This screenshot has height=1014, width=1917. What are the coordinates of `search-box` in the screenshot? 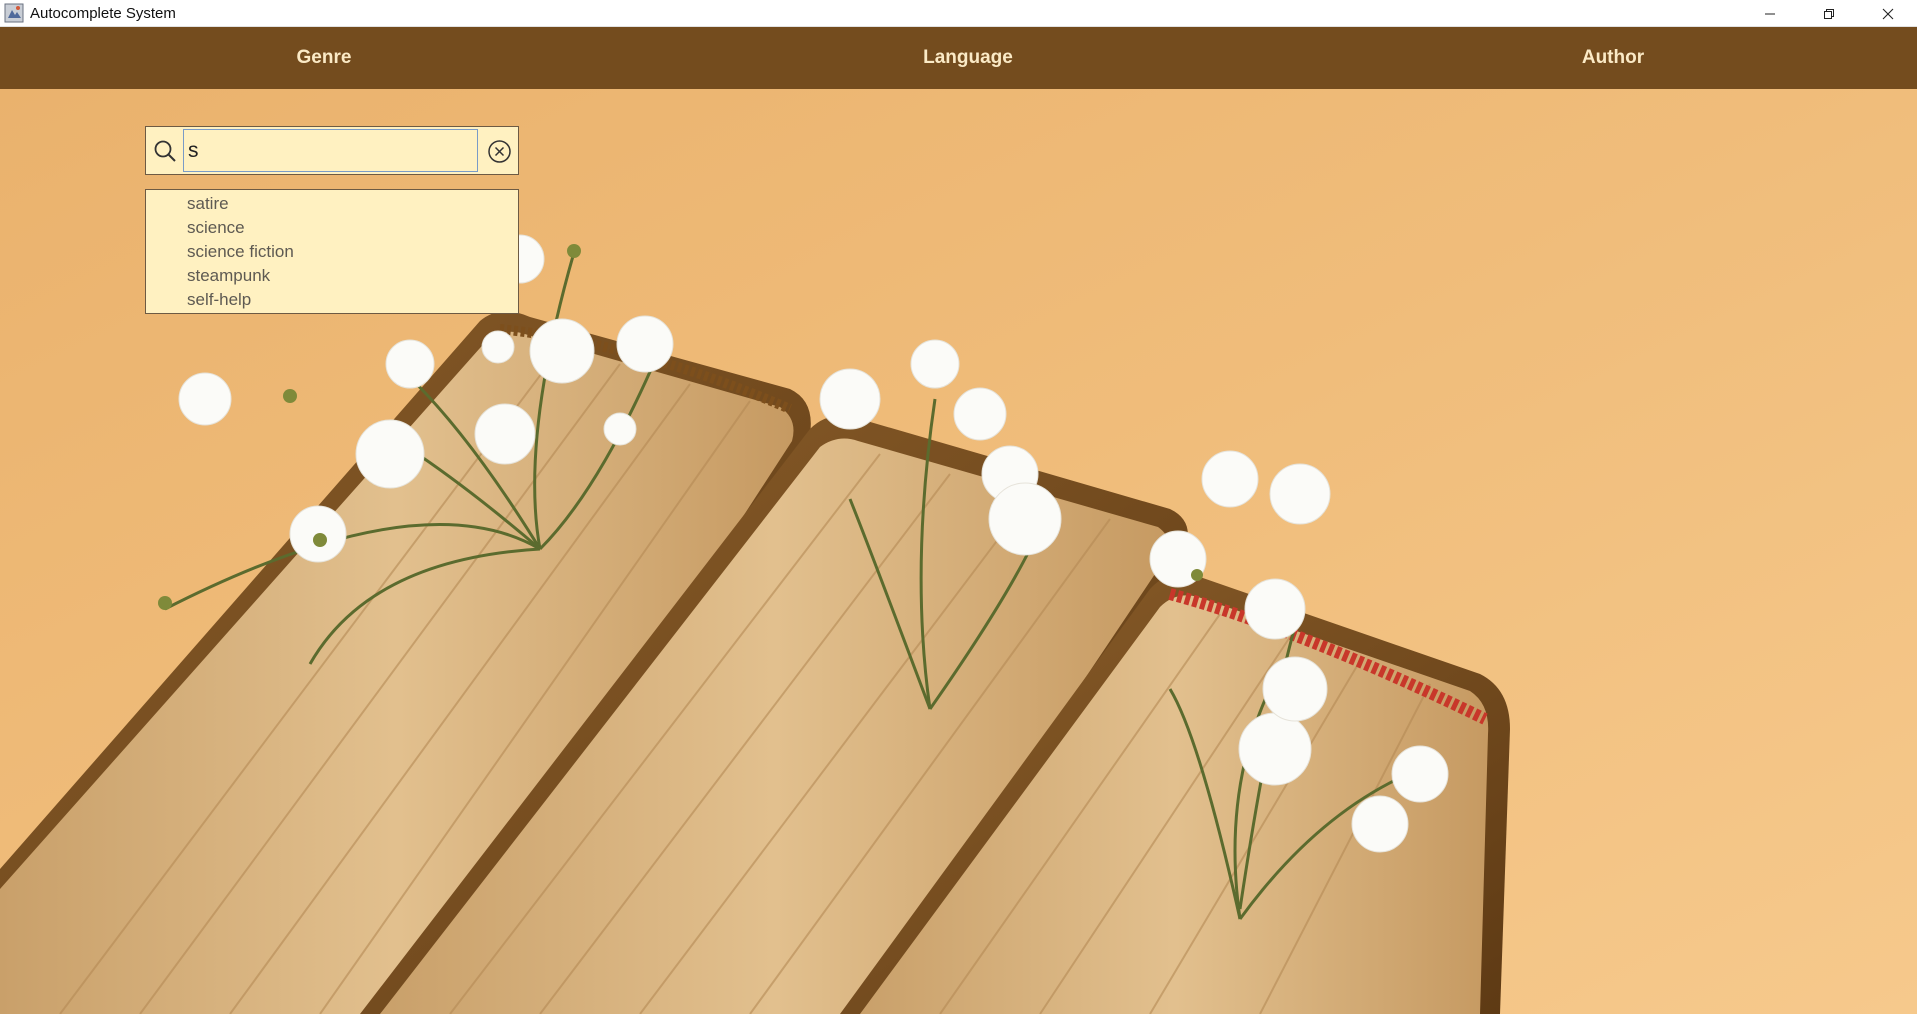 It's located at (332, 150).